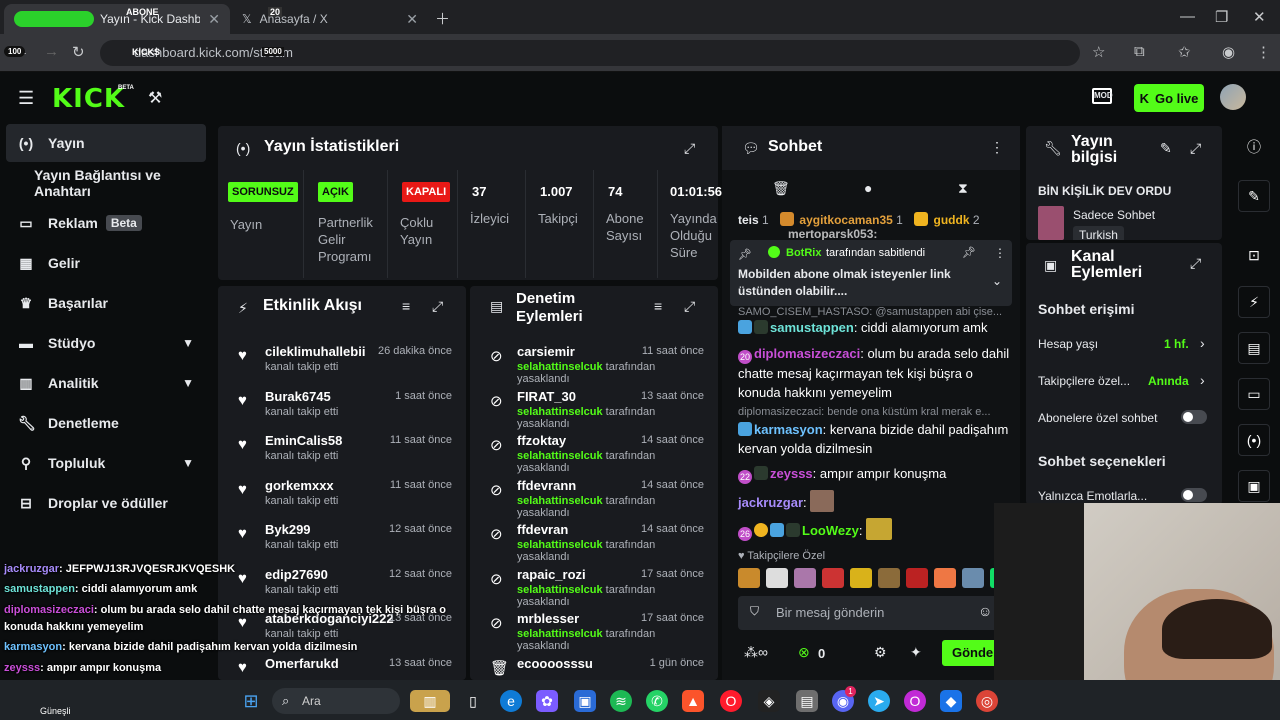 This screenshot has width=1280, height=720. I want to click on chat-bubble-icon: ▭, so click(1254, 394).